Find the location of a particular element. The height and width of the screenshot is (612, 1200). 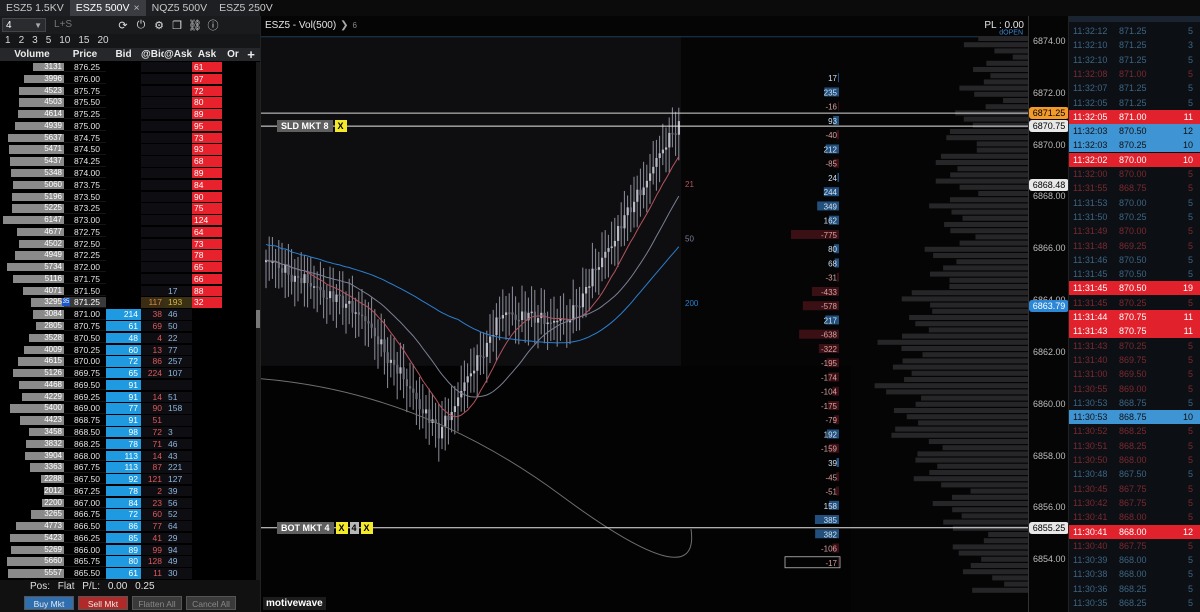

price-cell: 870.50 is located at coordinates (85, 338).